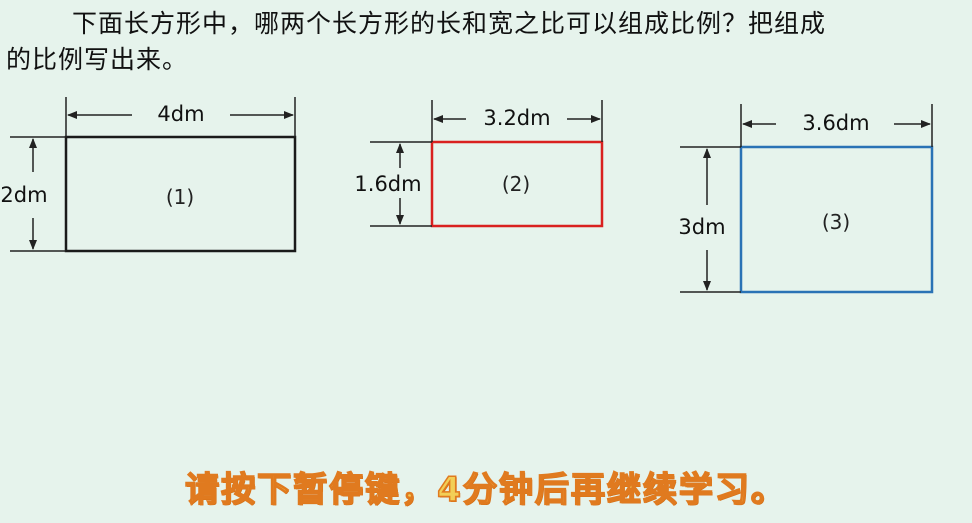  What do you see at coordinates (747, 124) in the screenshot?
I see `rectangle-3-length-arrowhead-left` at bounding box center [747, 124].